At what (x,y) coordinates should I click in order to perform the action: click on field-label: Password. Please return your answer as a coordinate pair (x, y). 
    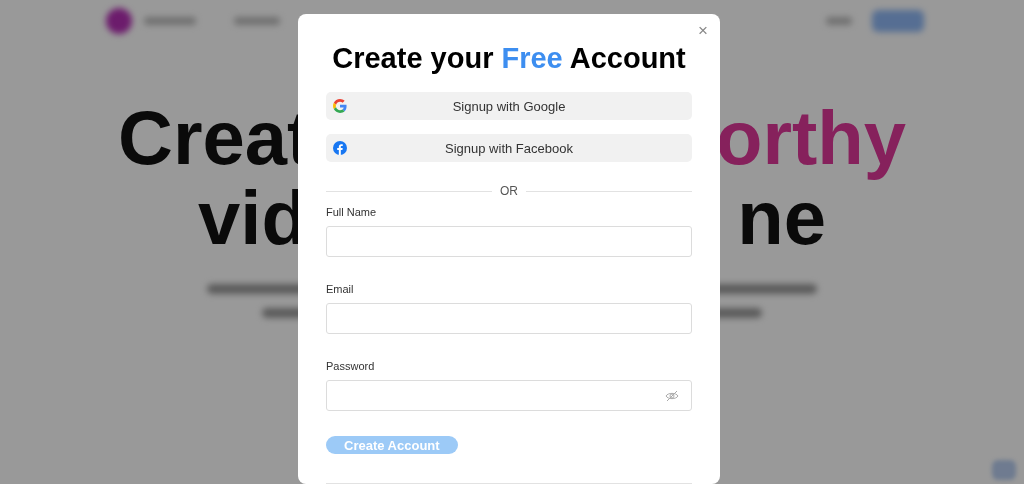
    Looking at the image, I should click on (351, 366).